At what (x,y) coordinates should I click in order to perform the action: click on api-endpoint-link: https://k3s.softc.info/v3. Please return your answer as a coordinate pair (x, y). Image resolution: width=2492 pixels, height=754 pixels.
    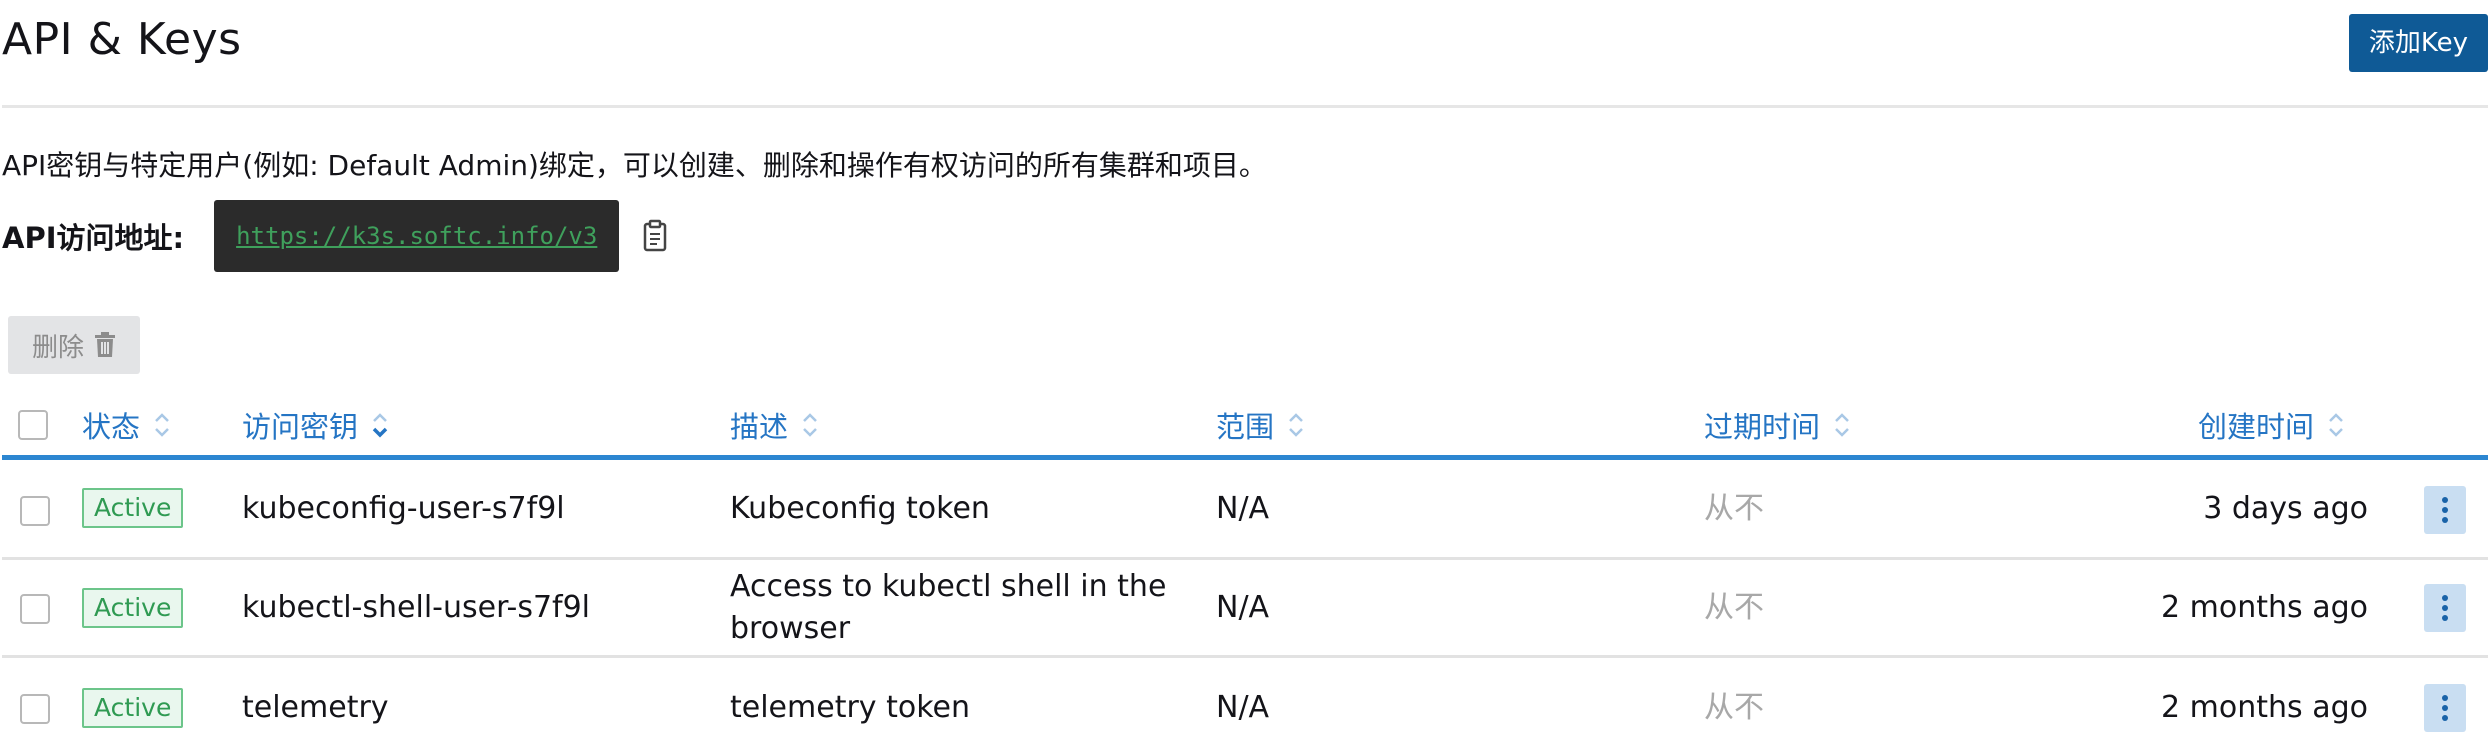
    Looking at the image, I should click on (416, 236).